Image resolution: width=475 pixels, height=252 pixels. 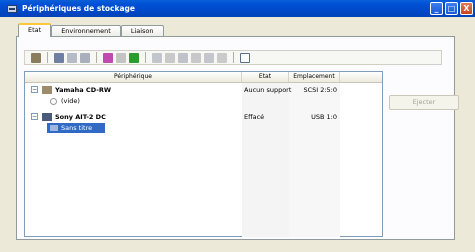 I want to click on status-column-shade, so click(x=265, y=160).